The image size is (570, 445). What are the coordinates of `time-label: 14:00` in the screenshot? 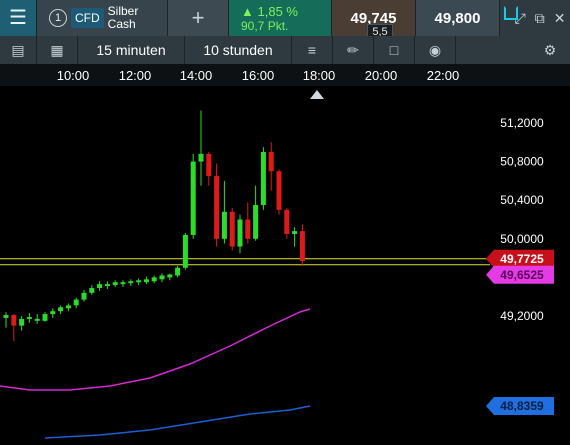 It's located at (196, 75).